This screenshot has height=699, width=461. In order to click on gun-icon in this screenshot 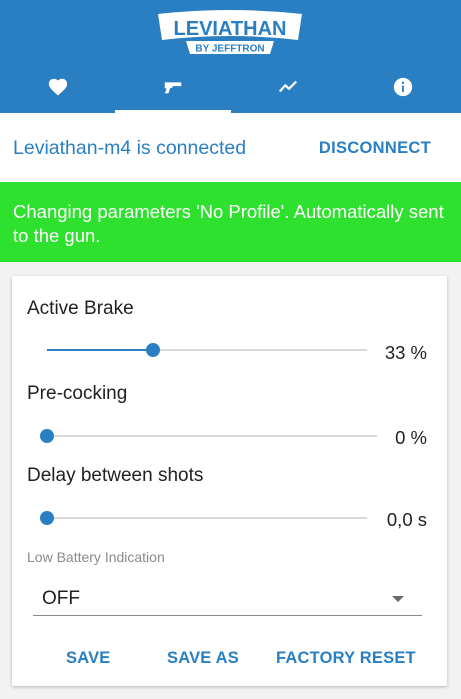, I will do `click(173, 87)`.